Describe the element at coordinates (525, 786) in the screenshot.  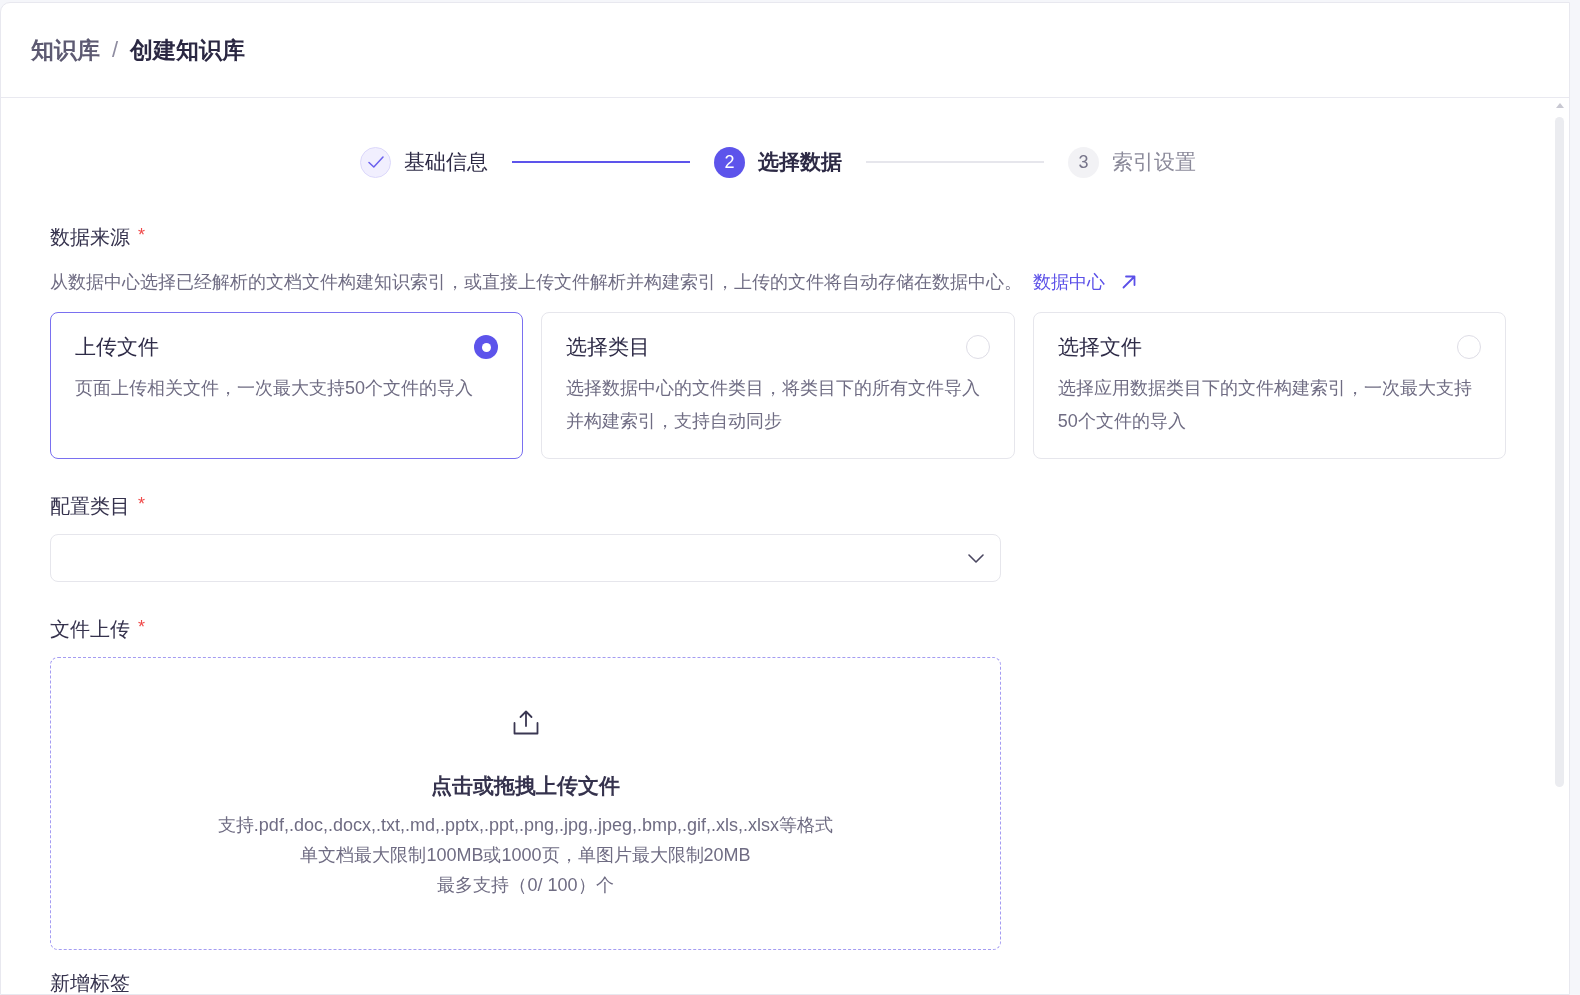
I see `upload-title: 点击或拖拽上传文件` at that location.